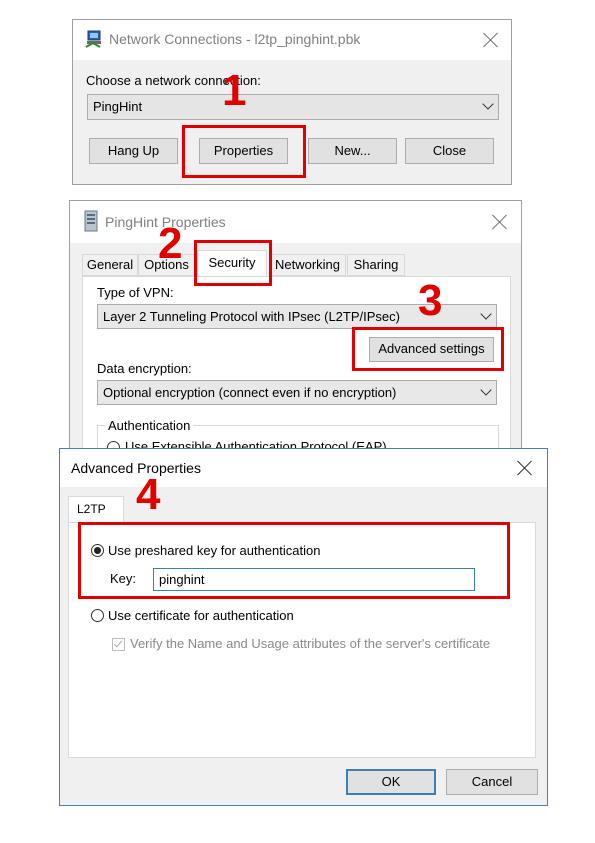 The height and width of the screenshot is (843, 595). What do you see at coordinates (170, 243) in the screenshot?
I see `step2-number: 2` at bounding box center [170, 243].